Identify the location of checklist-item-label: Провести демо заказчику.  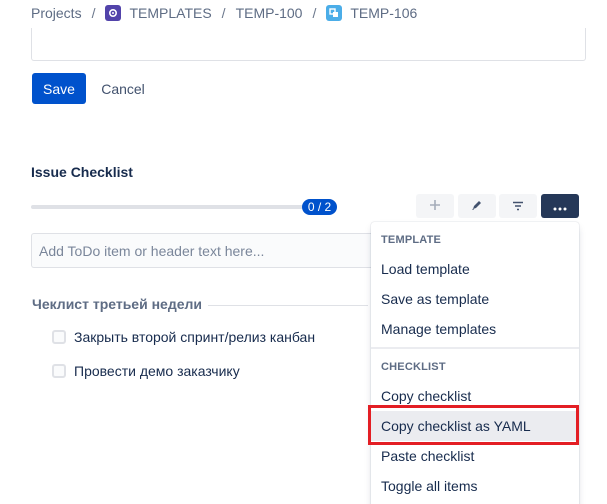
(157, 371).